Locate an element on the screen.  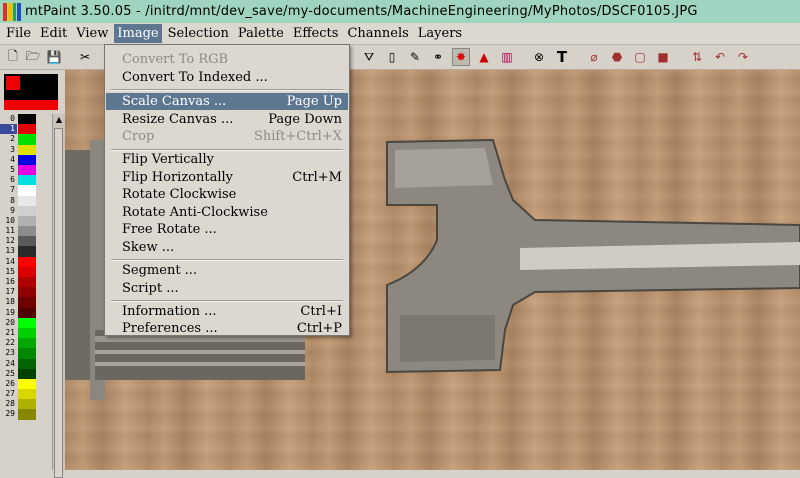
select-rect-icon: ✸ is located at coordinates (461, 57).